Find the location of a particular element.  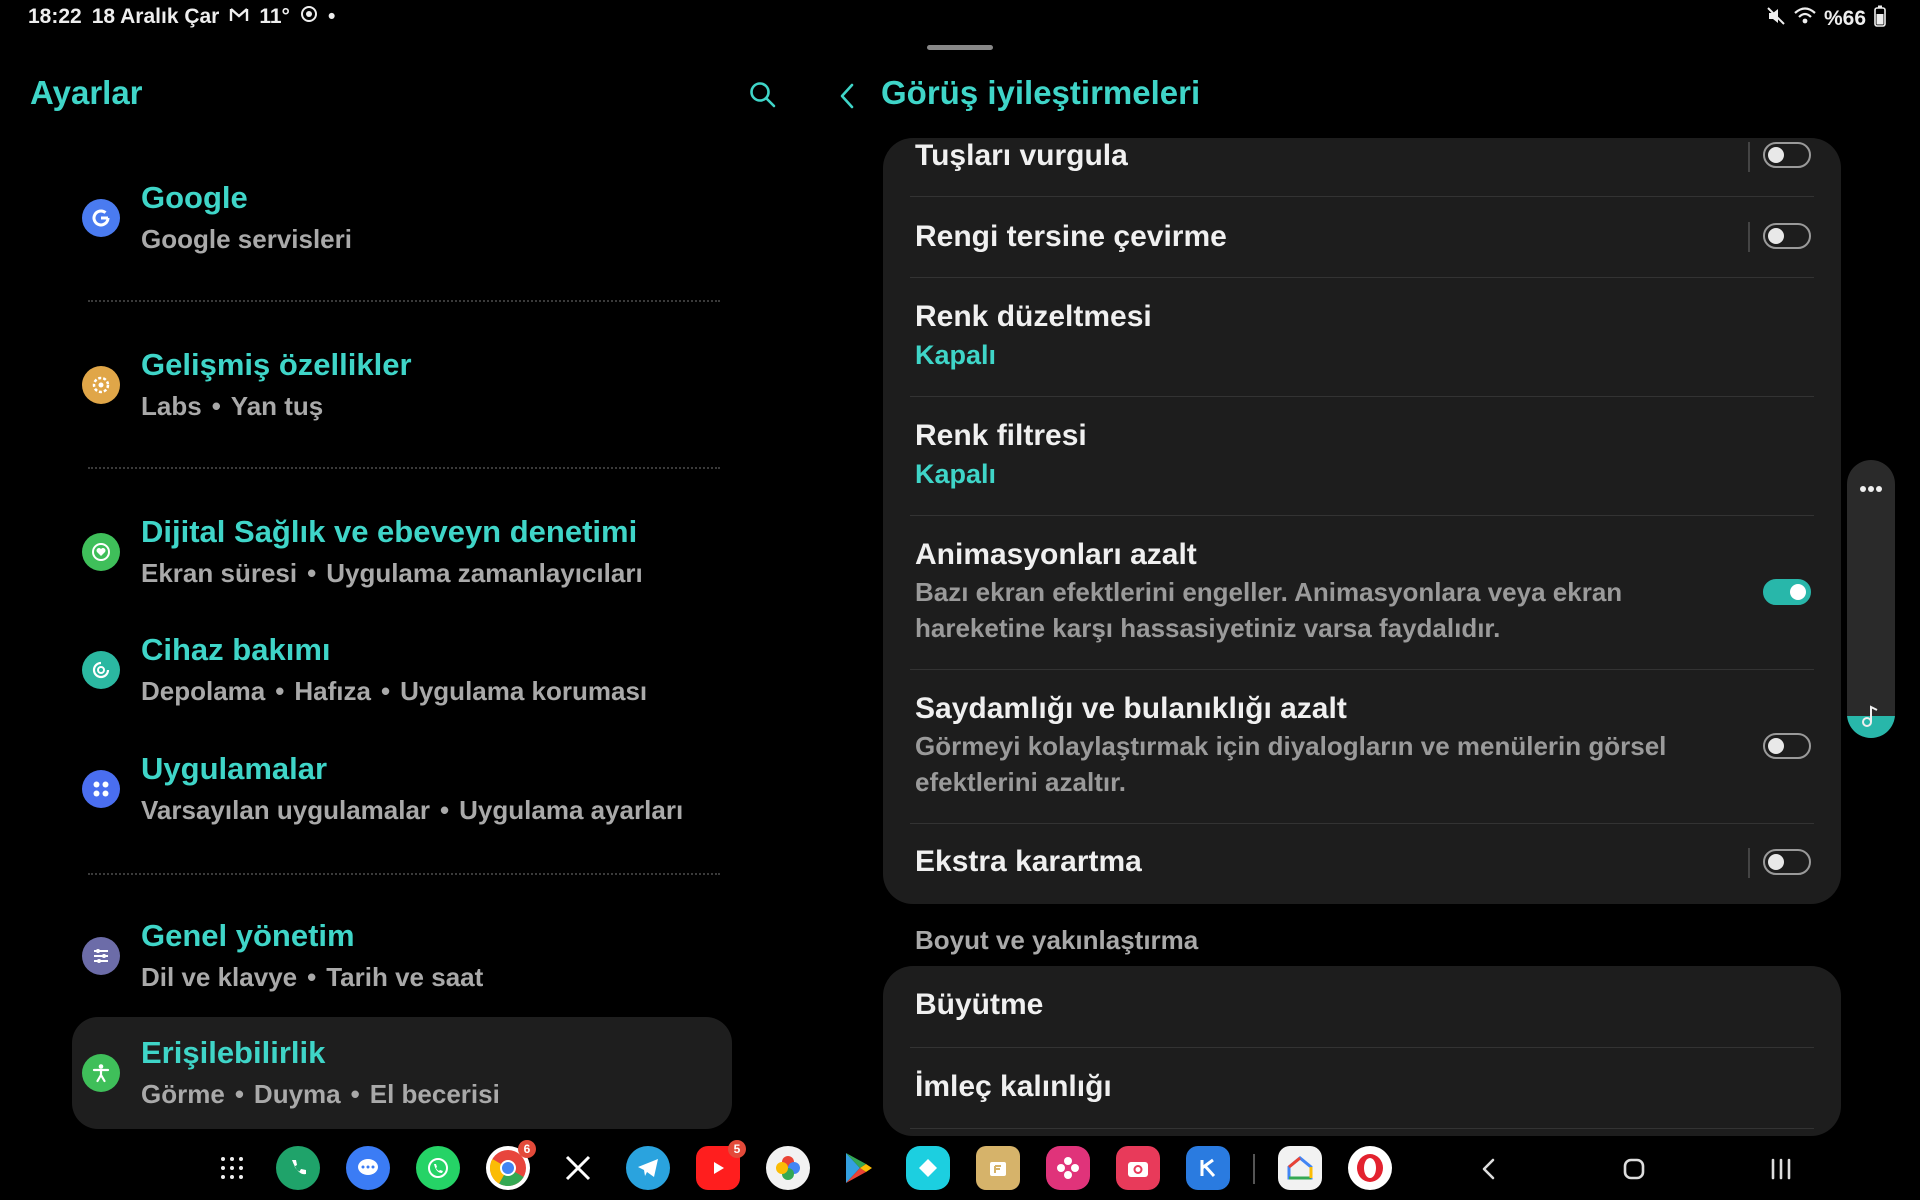

row-highlight-buttons: Tuşları vurgula is located at coordinates (1362, 167).